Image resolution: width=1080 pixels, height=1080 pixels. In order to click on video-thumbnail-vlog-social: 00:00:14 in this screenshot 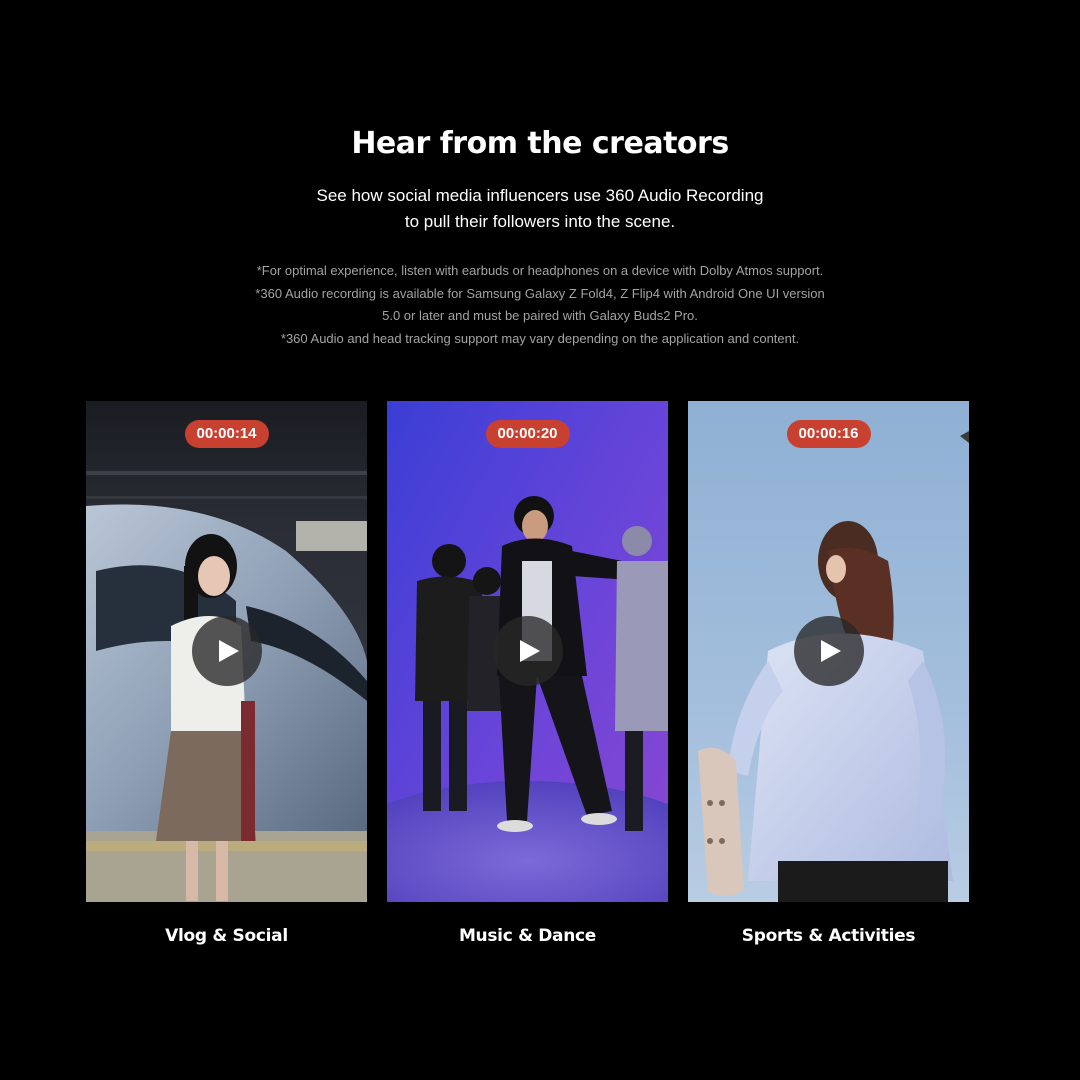, I will do `click(226, 651)`.